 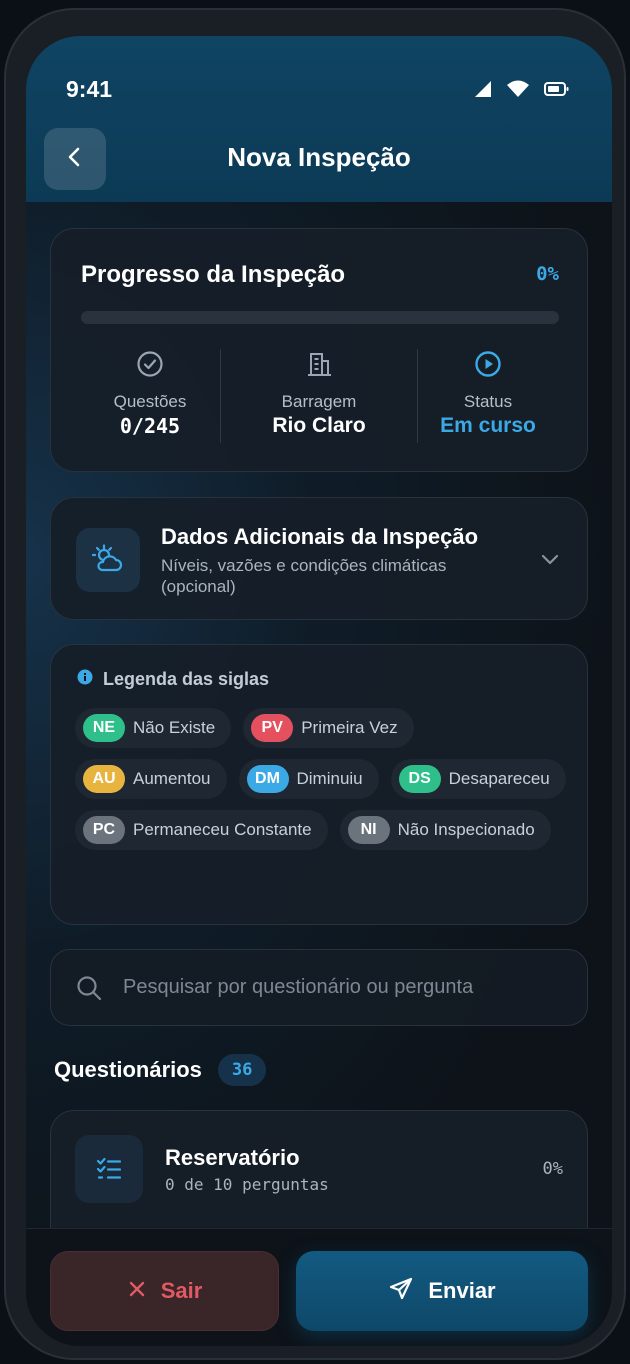 I want to click on weather-cloud-sun-icon, so click(x=108, y=560).